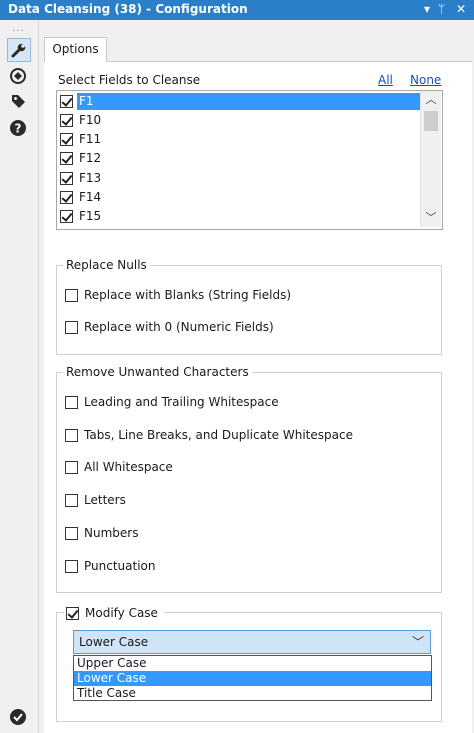 This screenshot has width=474, height=733. I want to click on chevron-down-icon: ﹀, so click(418, 641).